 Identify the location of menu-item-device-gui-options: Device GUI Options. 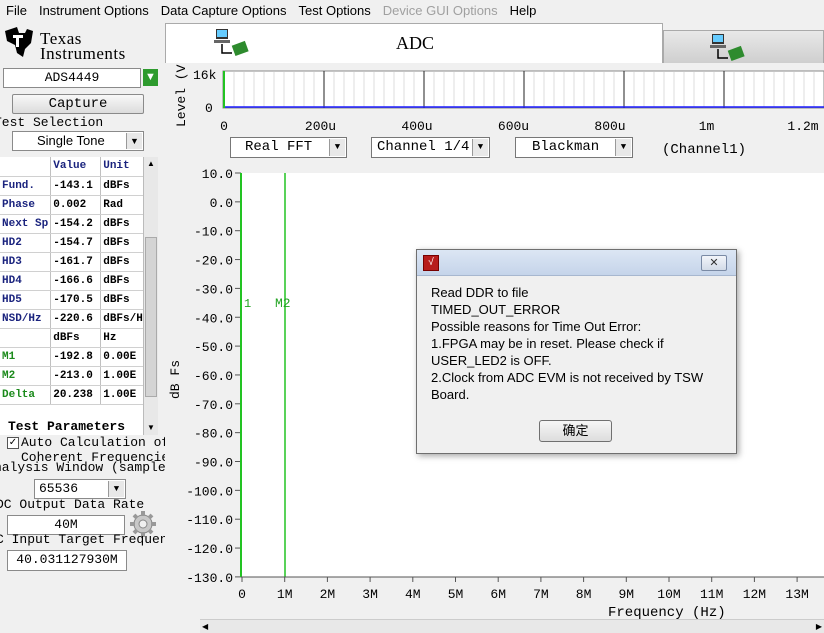
(440, 10).